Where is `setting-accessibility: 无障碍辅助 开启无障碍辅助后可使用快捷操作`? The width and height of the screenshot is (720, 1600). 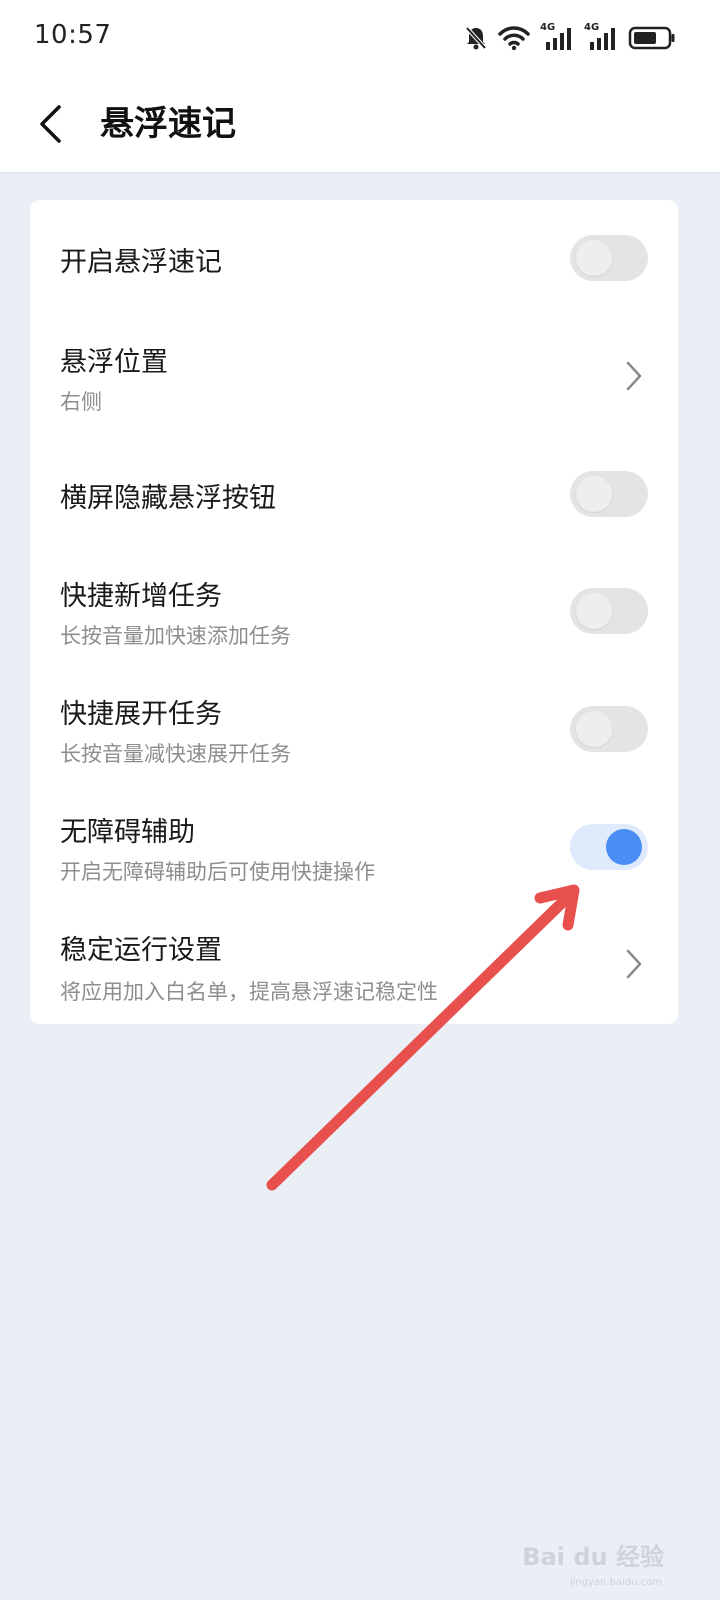 setting-accessibility: 无障碍辅助 开启无障碍辅助后可使用快捷操作 is located at coordinates (354, 849).